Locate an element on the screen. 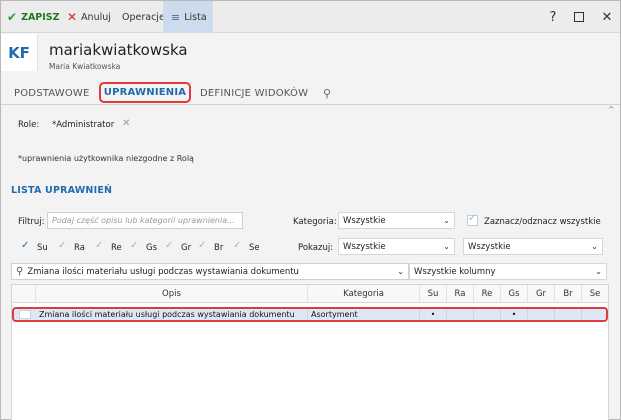  column-header-se: Se is located at coordinates (595, 294).